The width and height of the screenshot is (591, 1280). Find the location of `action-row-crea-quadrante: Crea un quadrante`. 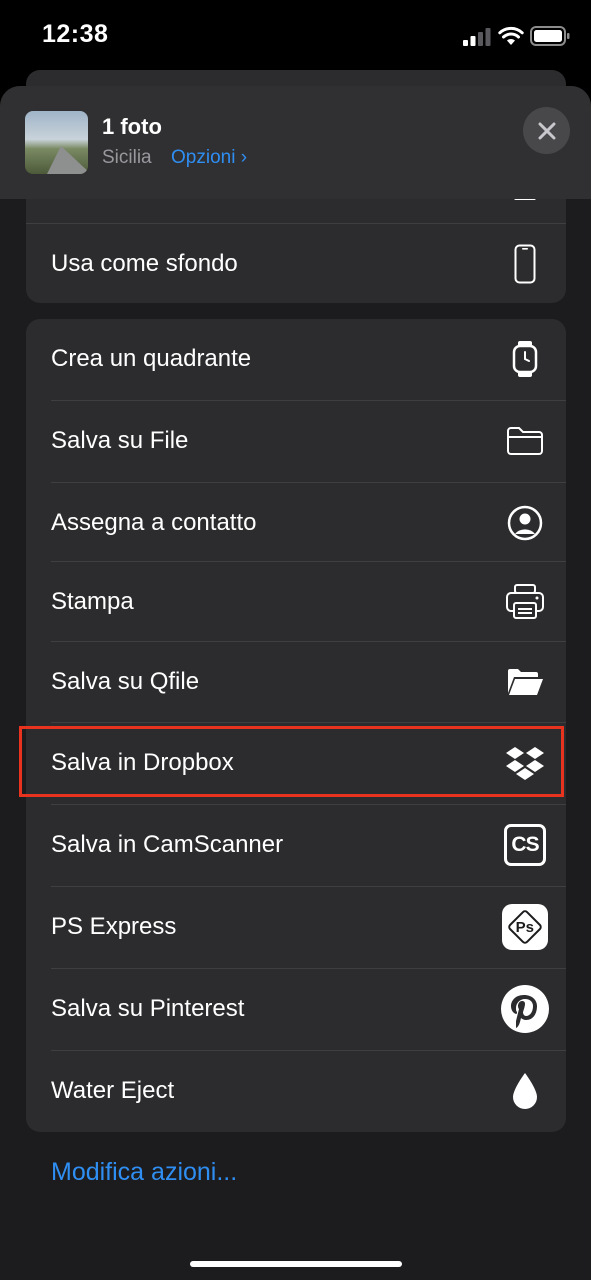

action-row-crea-quadrante: Crea un quadrante is located at coordinates (296, 359).